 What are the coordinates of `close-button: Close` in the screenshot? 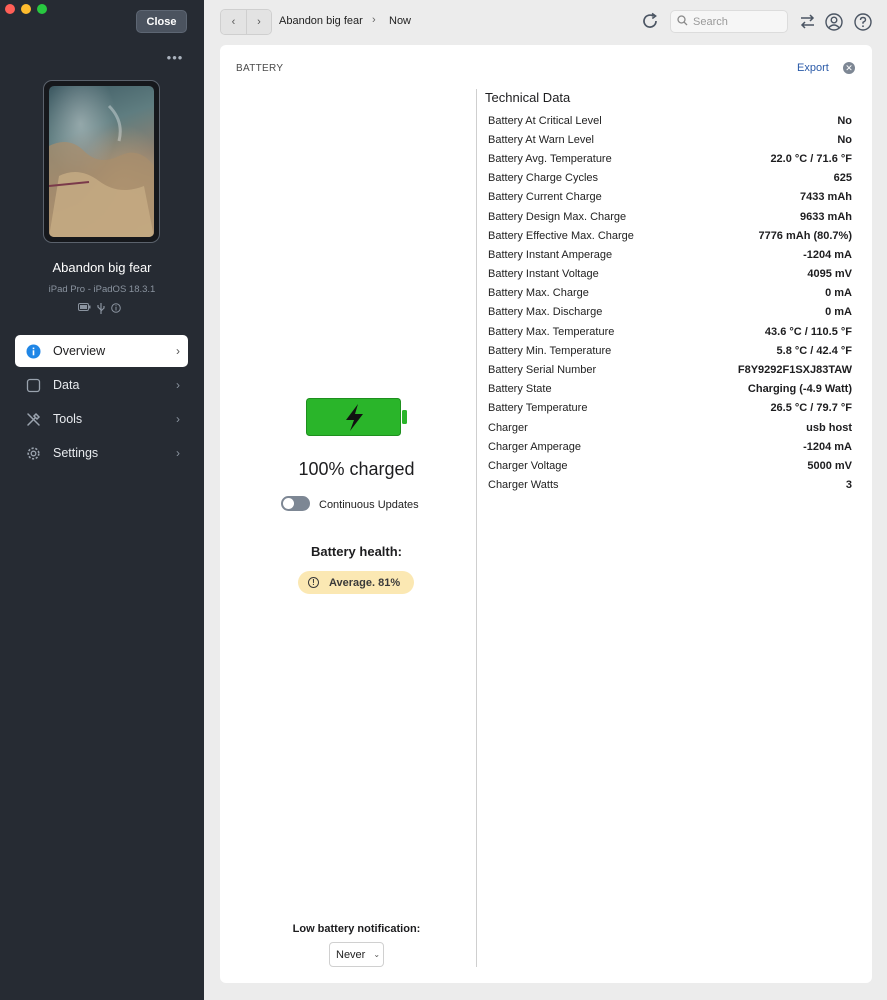 It's located at (161, 21).